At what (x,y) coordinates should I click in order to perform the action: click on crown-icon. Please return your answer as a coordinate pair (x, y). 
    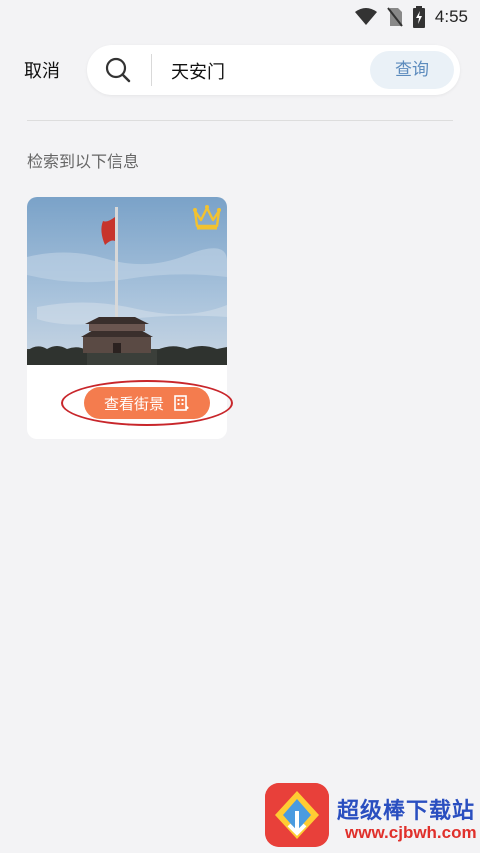
    Looking at the image, I should click on (207, 217).